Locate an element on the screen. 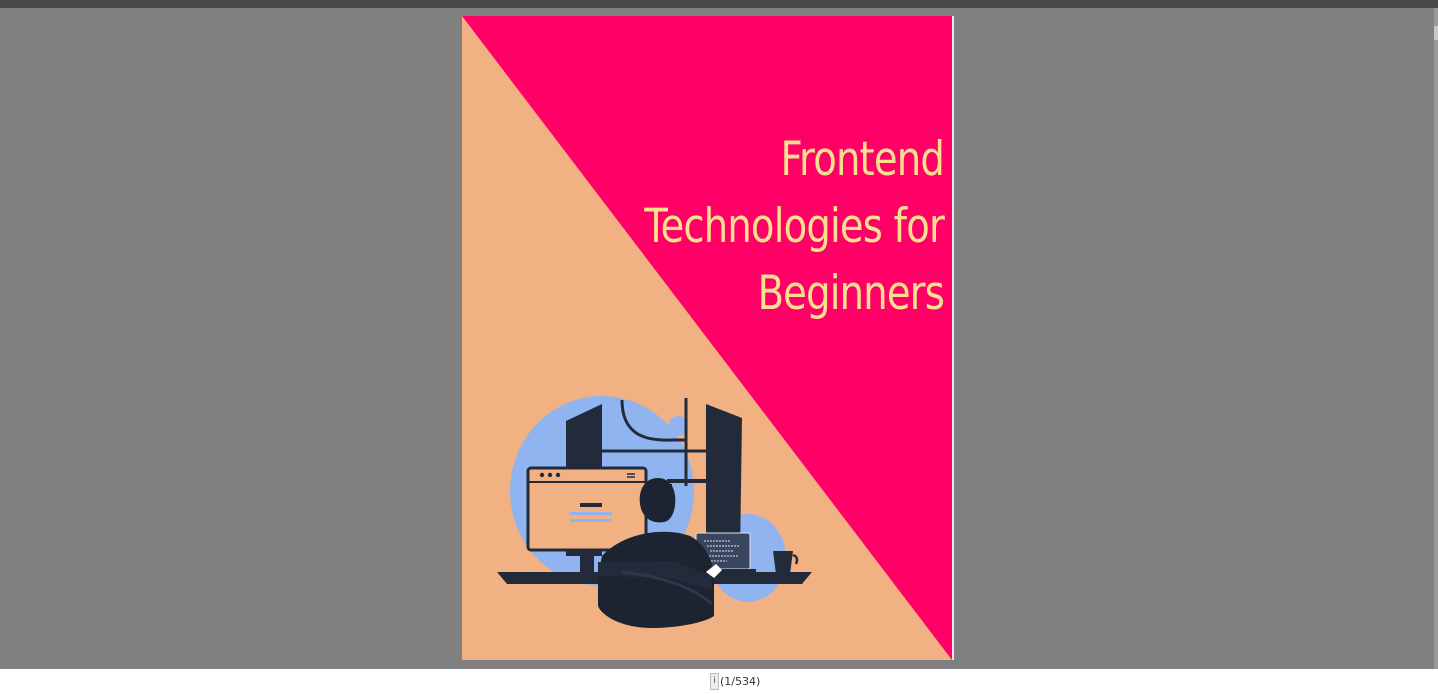 Image resolution: width=1438 pixels, height=694 pixels. cover-title-line-1: Frontend is located at coordinates (862, 159).